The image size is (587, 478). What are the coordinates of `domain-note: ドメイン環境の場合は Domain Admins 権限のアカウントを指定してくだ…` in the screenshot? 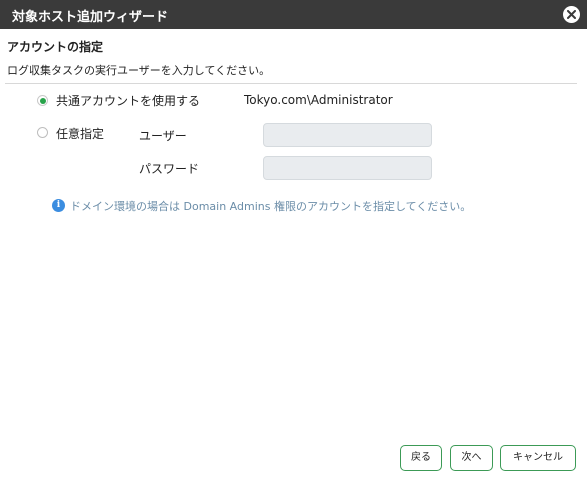 It's located at (271, 206).